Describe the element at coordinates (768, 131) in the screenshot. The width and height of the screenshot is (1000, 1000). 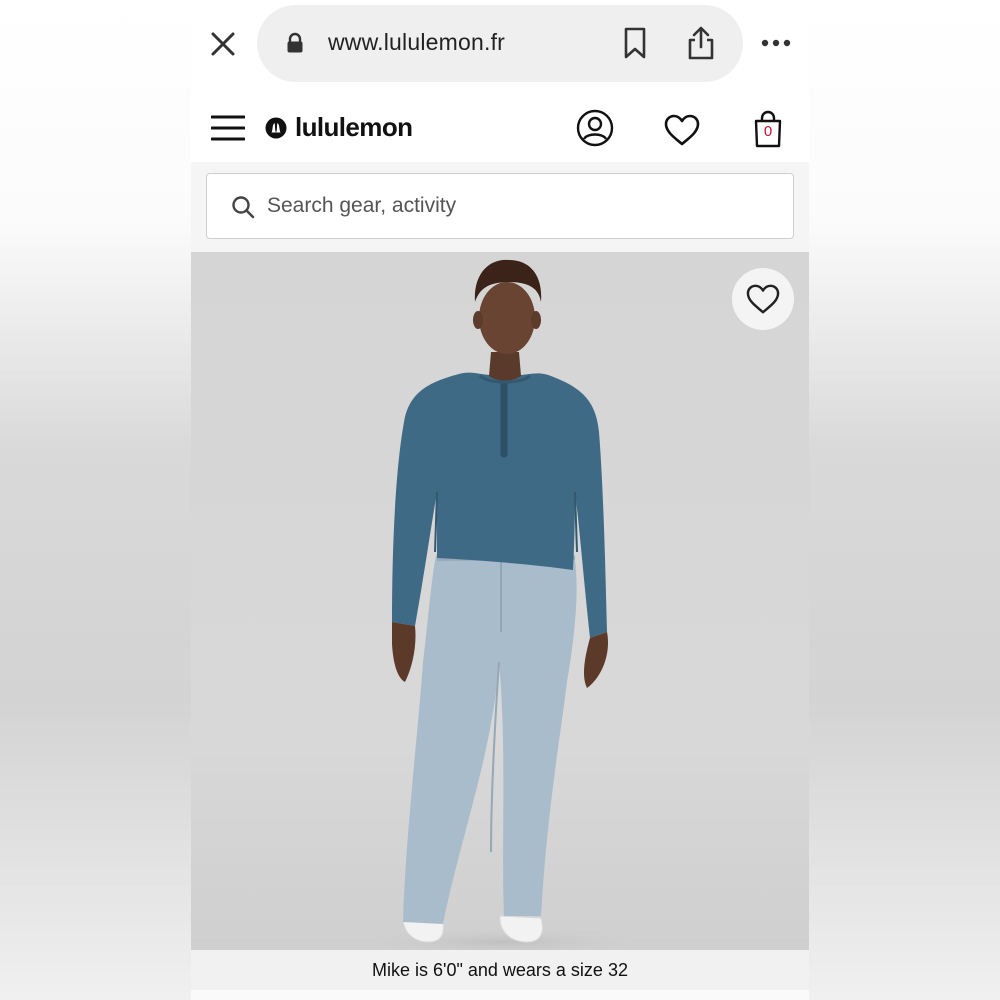
I see `bag-count-badge: 0` at that location.